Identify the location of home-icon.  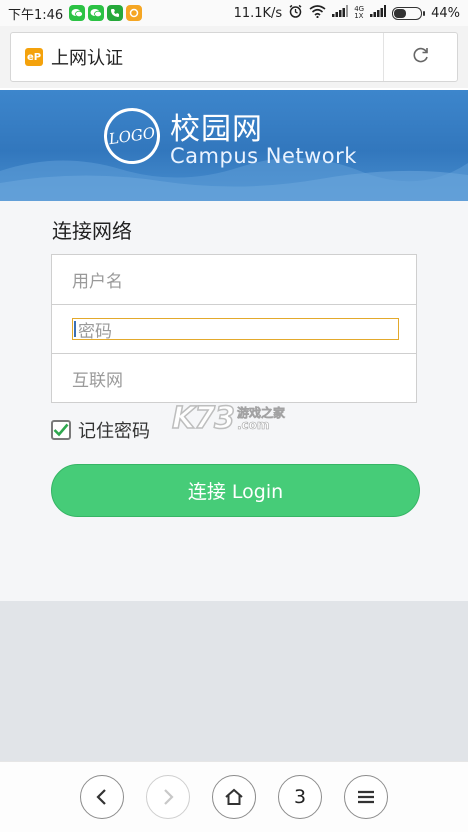
(234, 796).